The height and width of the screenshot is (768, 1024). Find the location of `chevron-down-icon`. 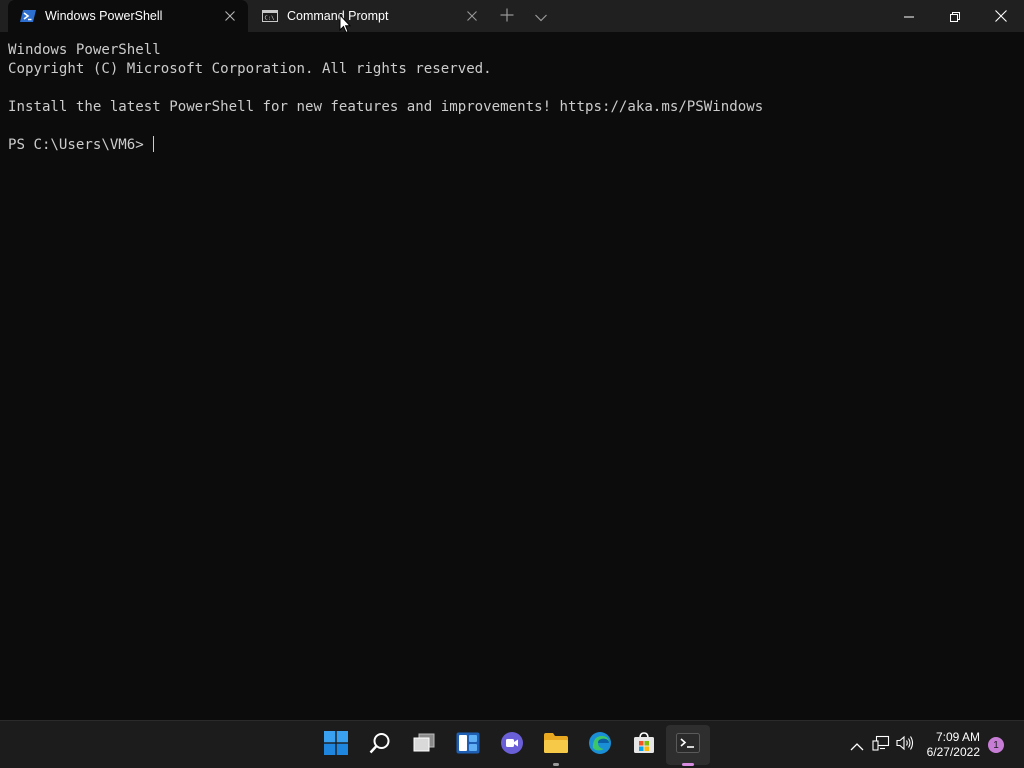

chevron-down-icon is located at coordinates (541, 16).